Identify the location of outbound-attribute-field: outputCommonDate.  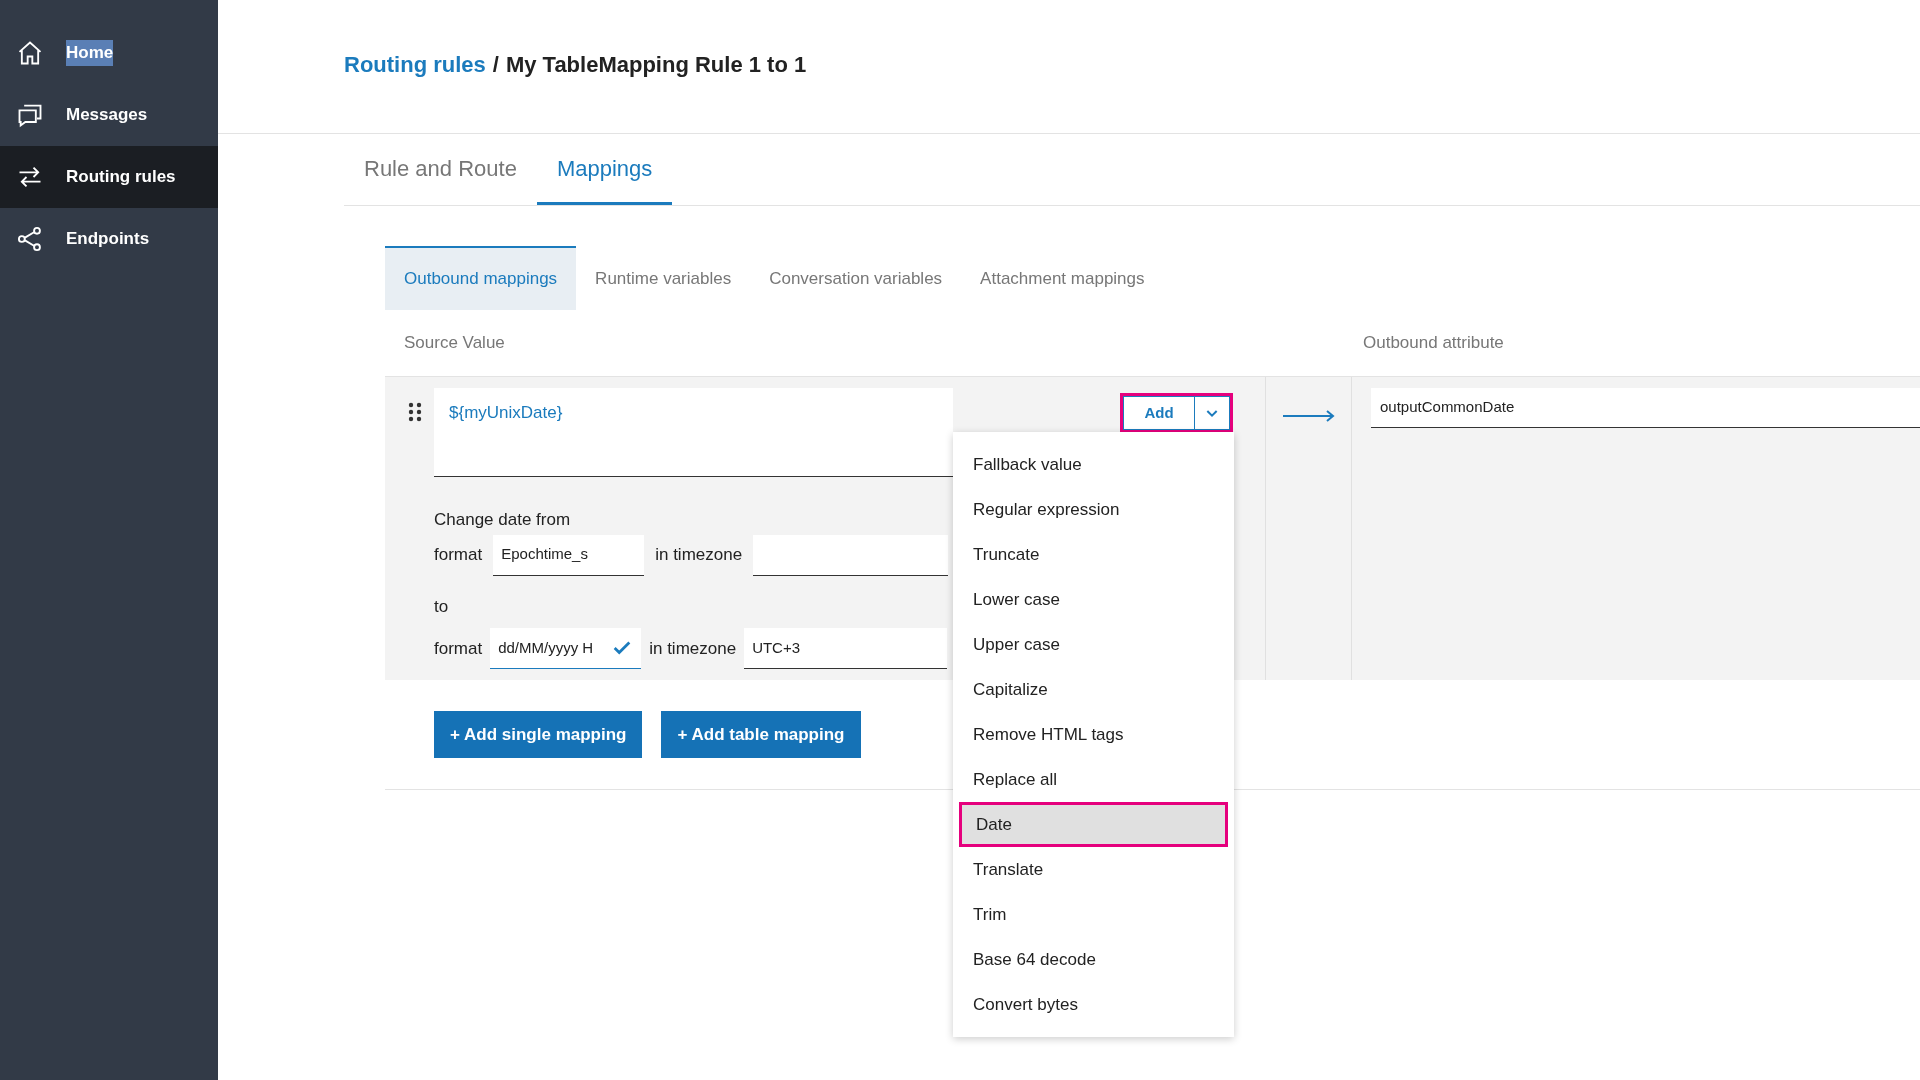
(1645, 408).